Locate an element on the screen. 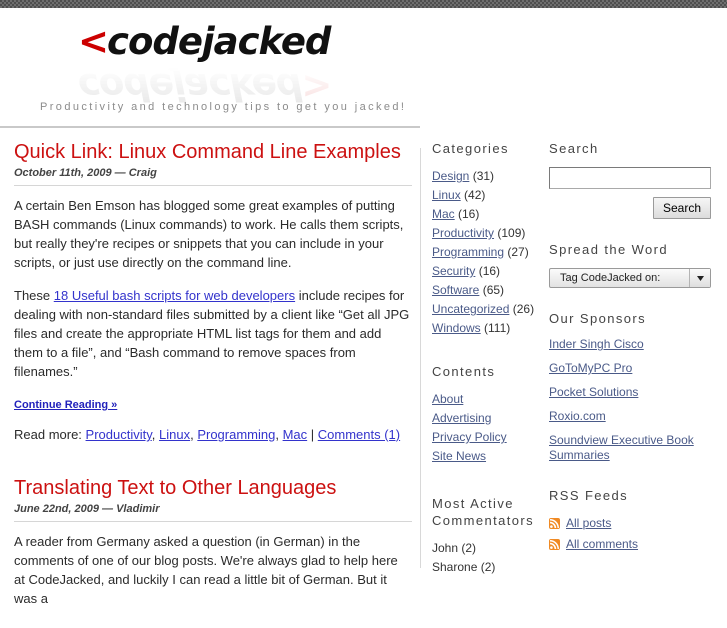 This screenshot has height=628, width=727. search-widget: Search Search is located at coordinates (634, 179).